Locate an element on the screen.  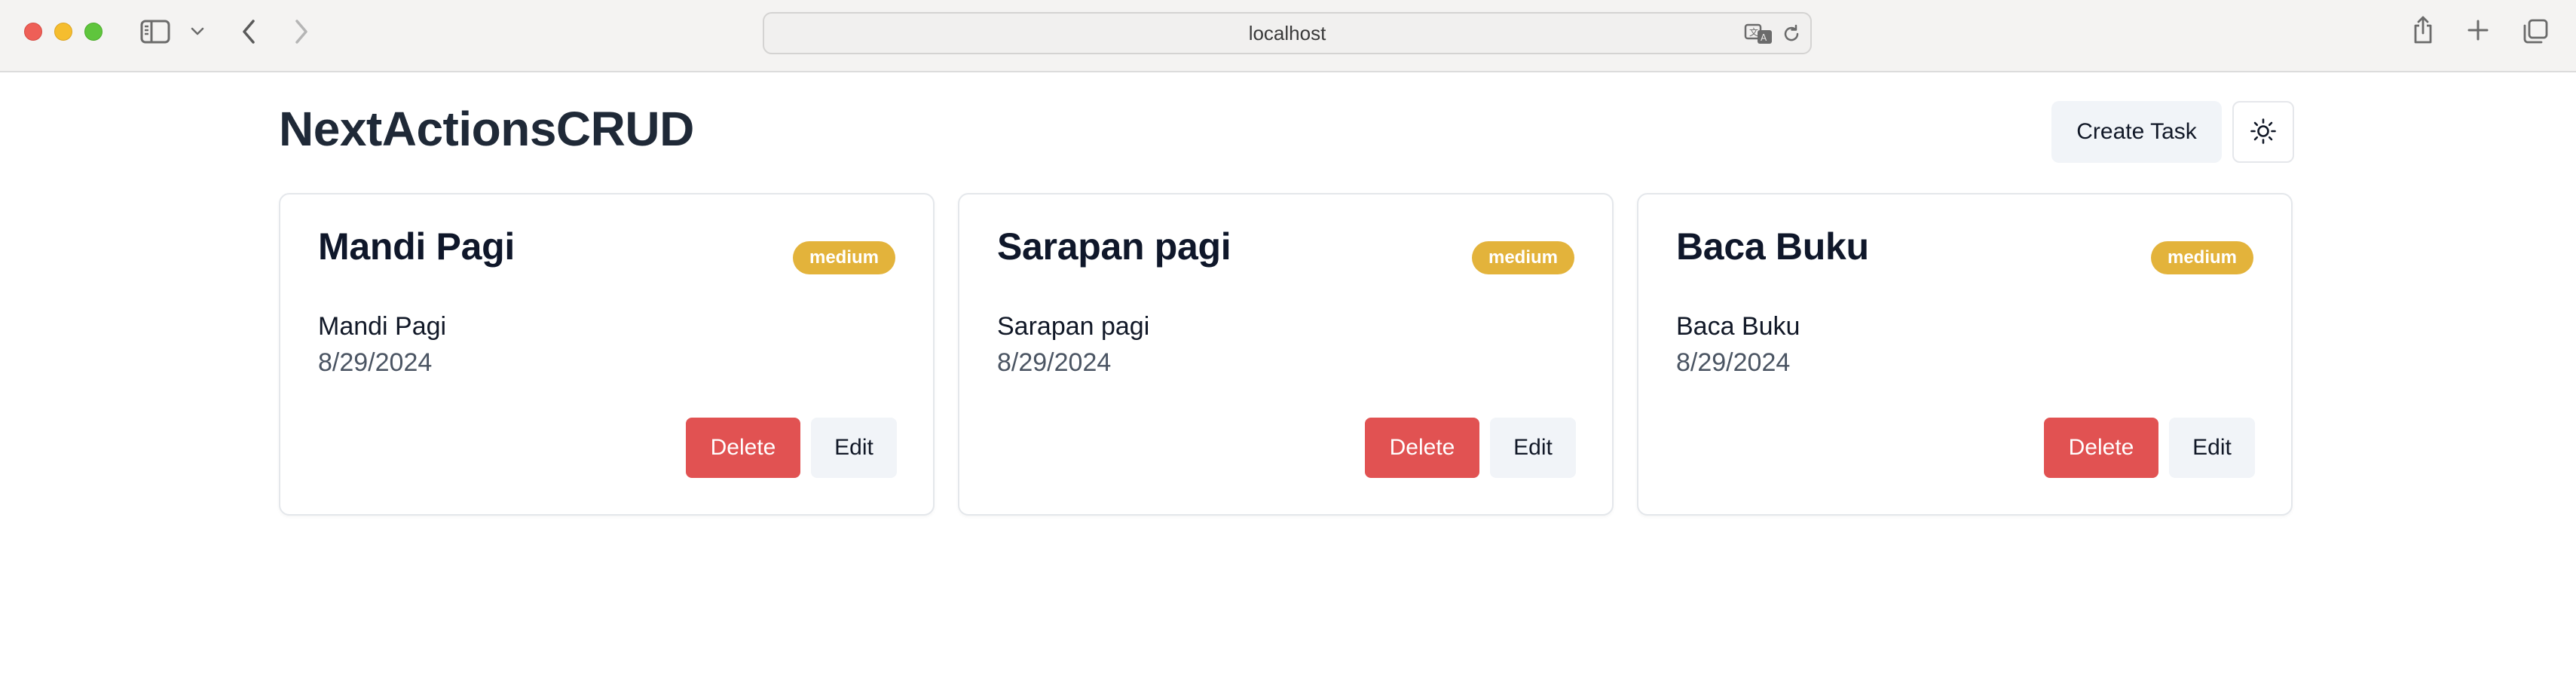
tabs-icon is located at coordinates (2535, 32).